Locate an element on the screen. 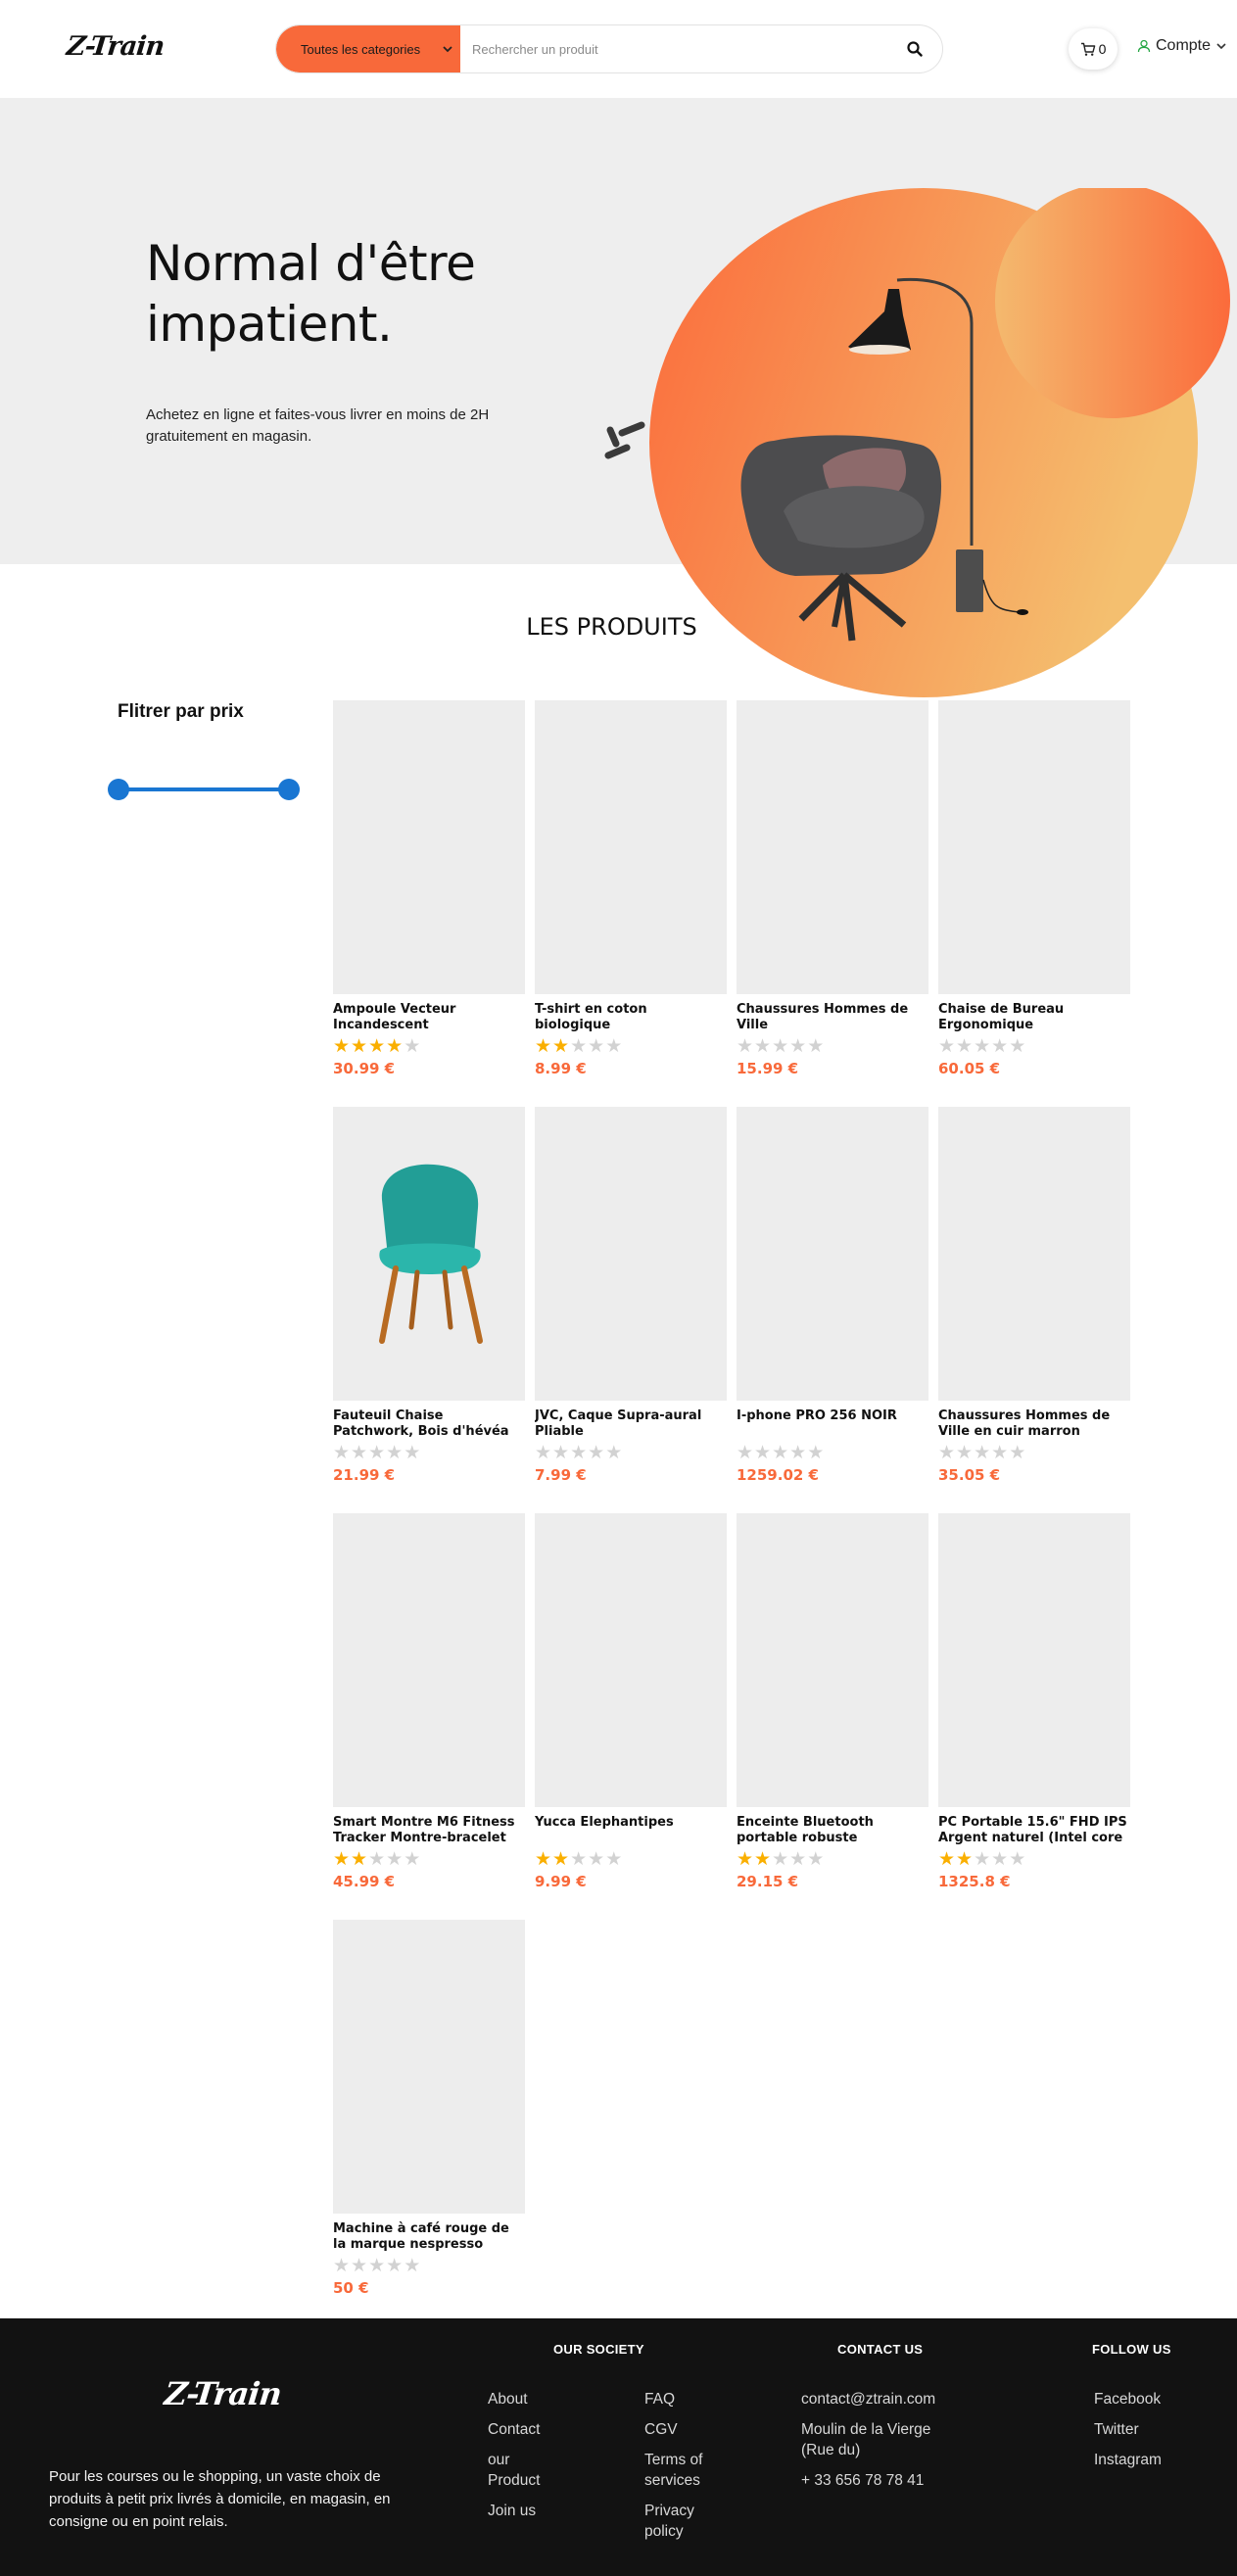  slider-track is located at coordinates (204, 789).